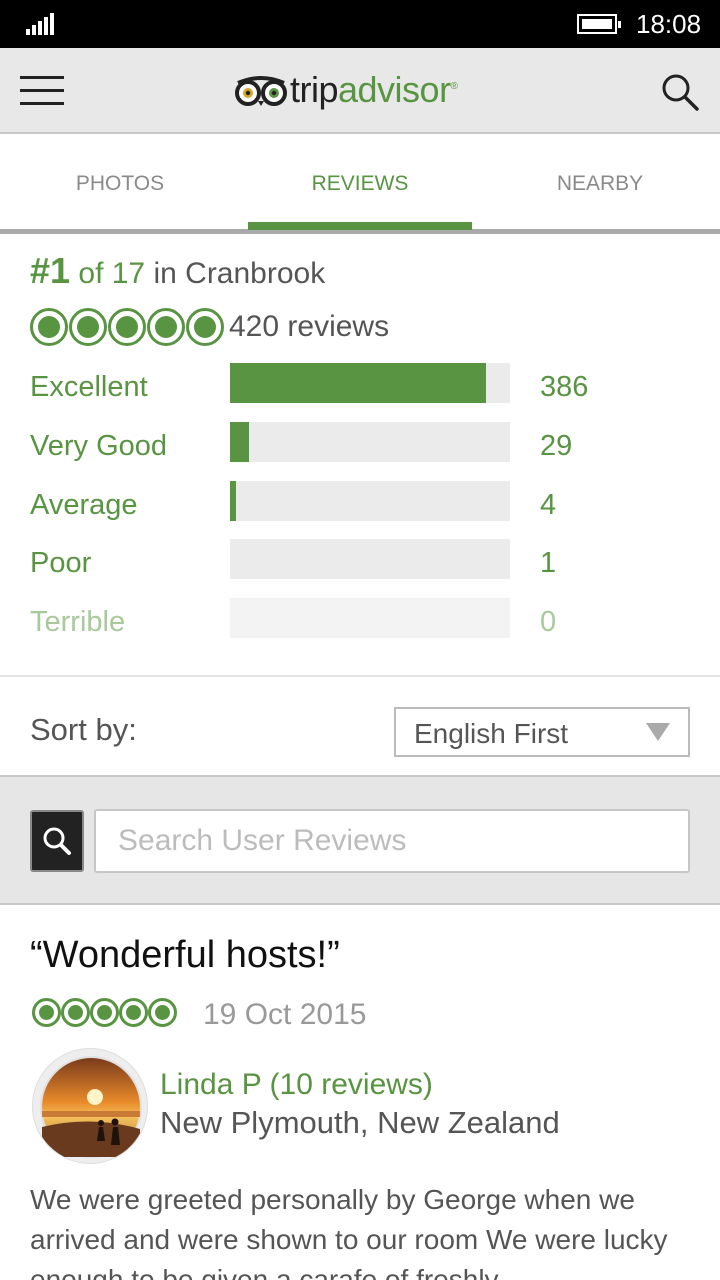  What do you see at coordinates (78, 622) in the screenshot?
I see `rating-label: Terrible` at bounding box center [78, 622].